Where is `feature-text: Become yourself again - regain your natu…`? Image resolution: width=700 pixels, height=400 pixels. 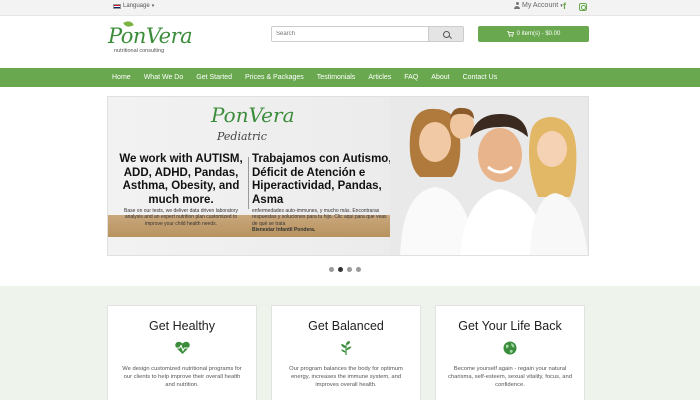
feature-text: Become yourself again - regain your natu… is located at coordinates (510, 377).